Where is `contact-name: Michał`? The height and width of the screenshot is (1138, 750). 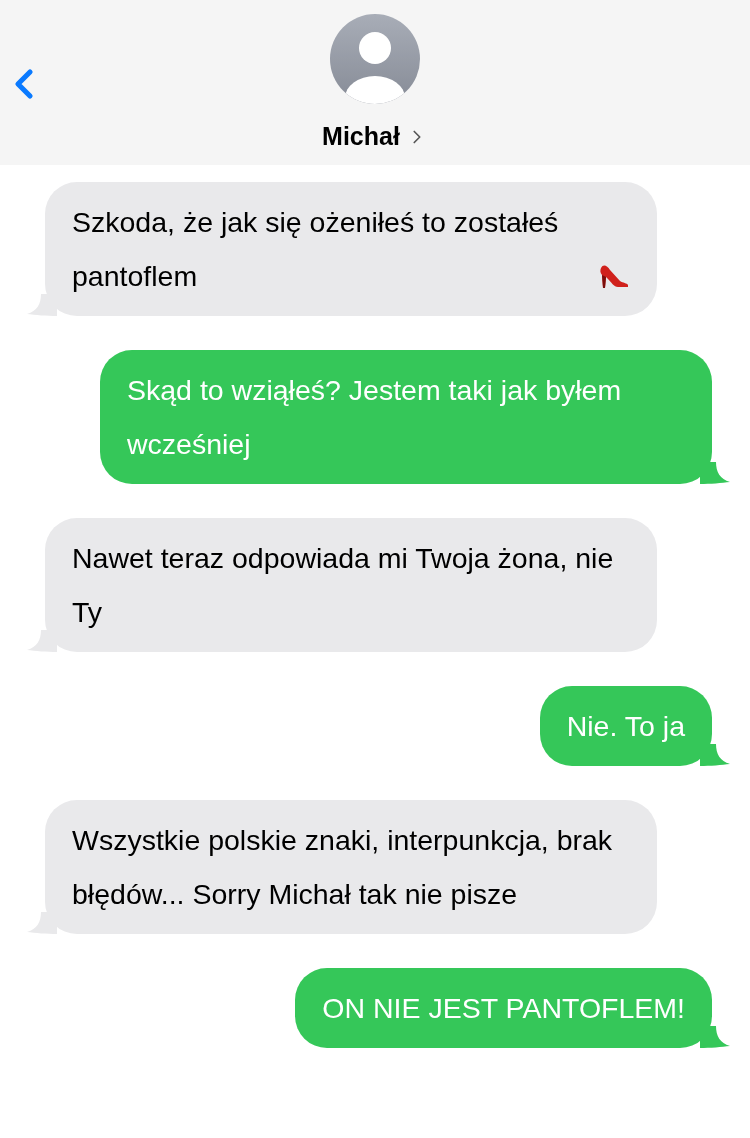 contact-name: Michał is located at coordinates (375, 137).